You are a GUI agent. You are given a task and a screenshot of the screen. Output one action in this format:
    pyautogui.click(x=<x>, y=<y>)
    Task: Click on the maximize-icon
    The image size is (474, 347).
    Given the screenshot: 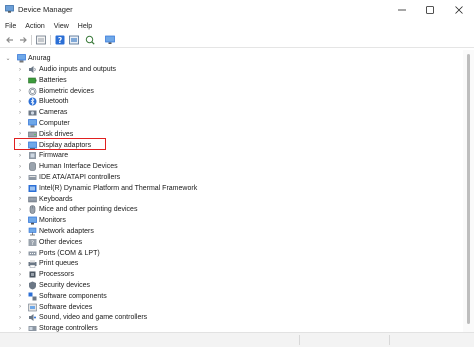 What is the action you would take?
    pyautogui.click(x=430, y=9)
    